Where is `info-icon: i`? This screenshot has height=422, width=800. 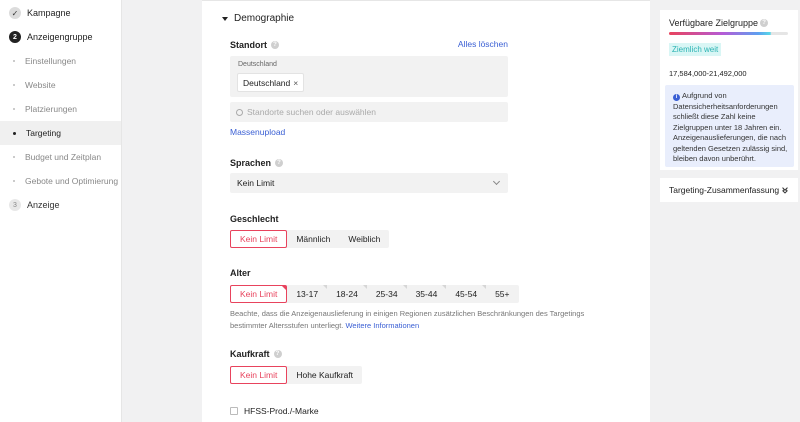
info-icon: i is located at coordinates (676, 97).